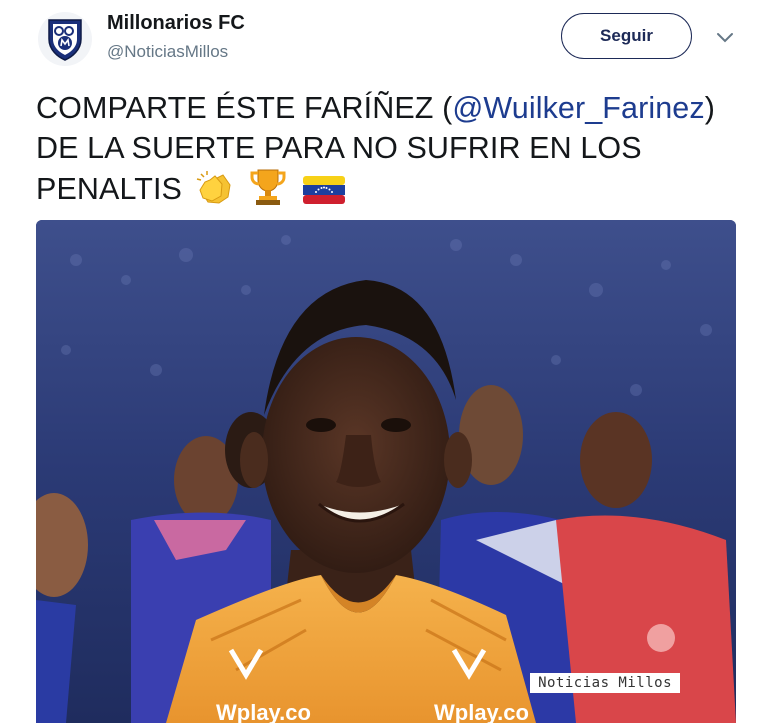 The height and width of the screenshot is (723, 763). I want to click on watermark: Noticias Millos, so click(605, 683).